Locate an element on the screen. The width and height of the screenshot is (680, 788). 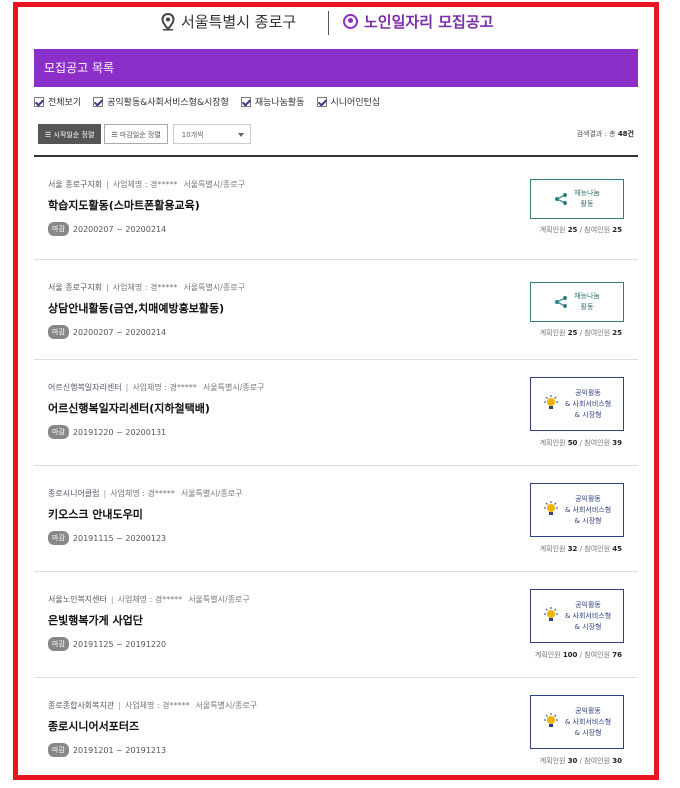
item-title: 은빛행복가게 사업단 is located at coordinates (95, 620).